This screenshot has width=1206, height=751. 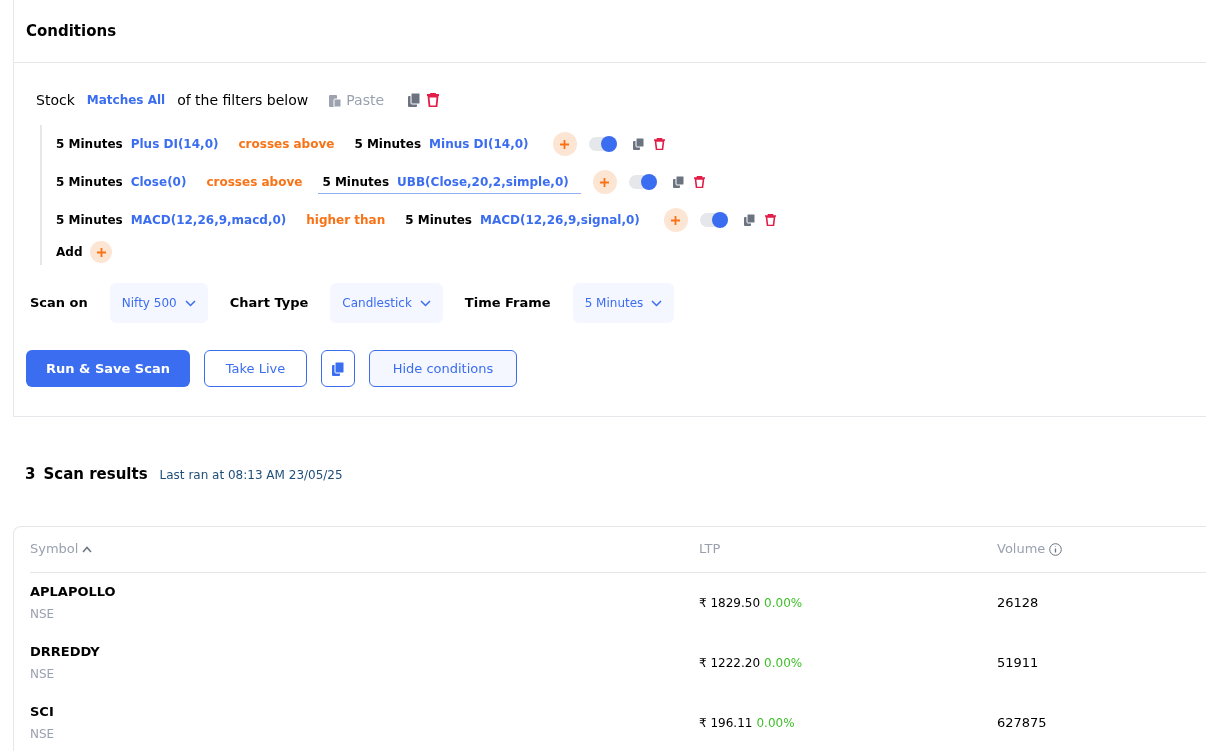 I want to click on column-header: Symbol, so click(x=54, y=549).